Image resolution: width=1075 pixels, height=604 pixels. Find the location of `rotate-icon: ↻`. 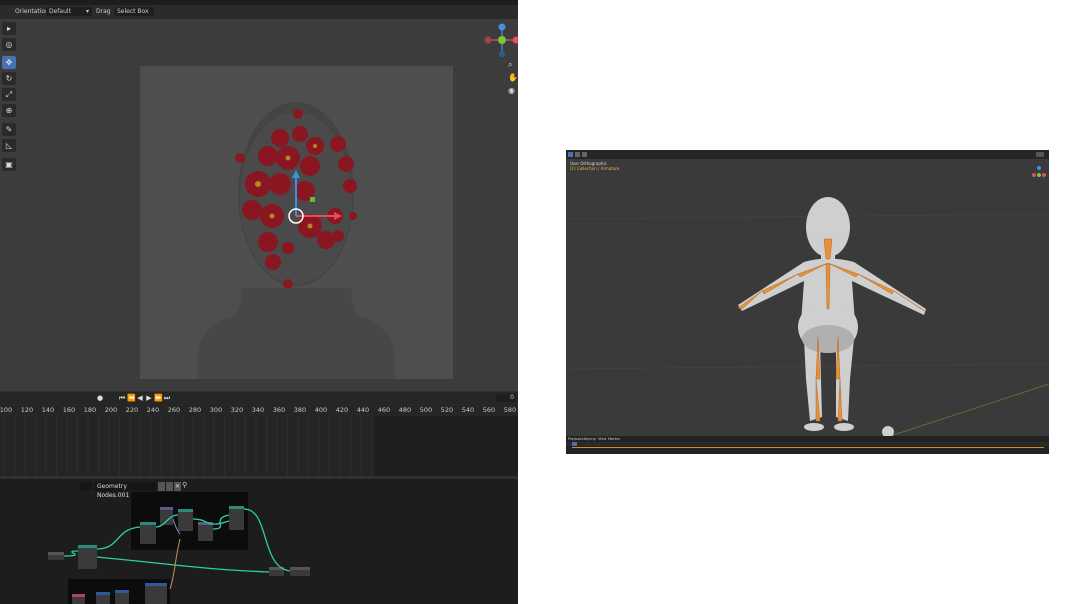

rotate-icon: ↻ is located at coordinates (9, 78).